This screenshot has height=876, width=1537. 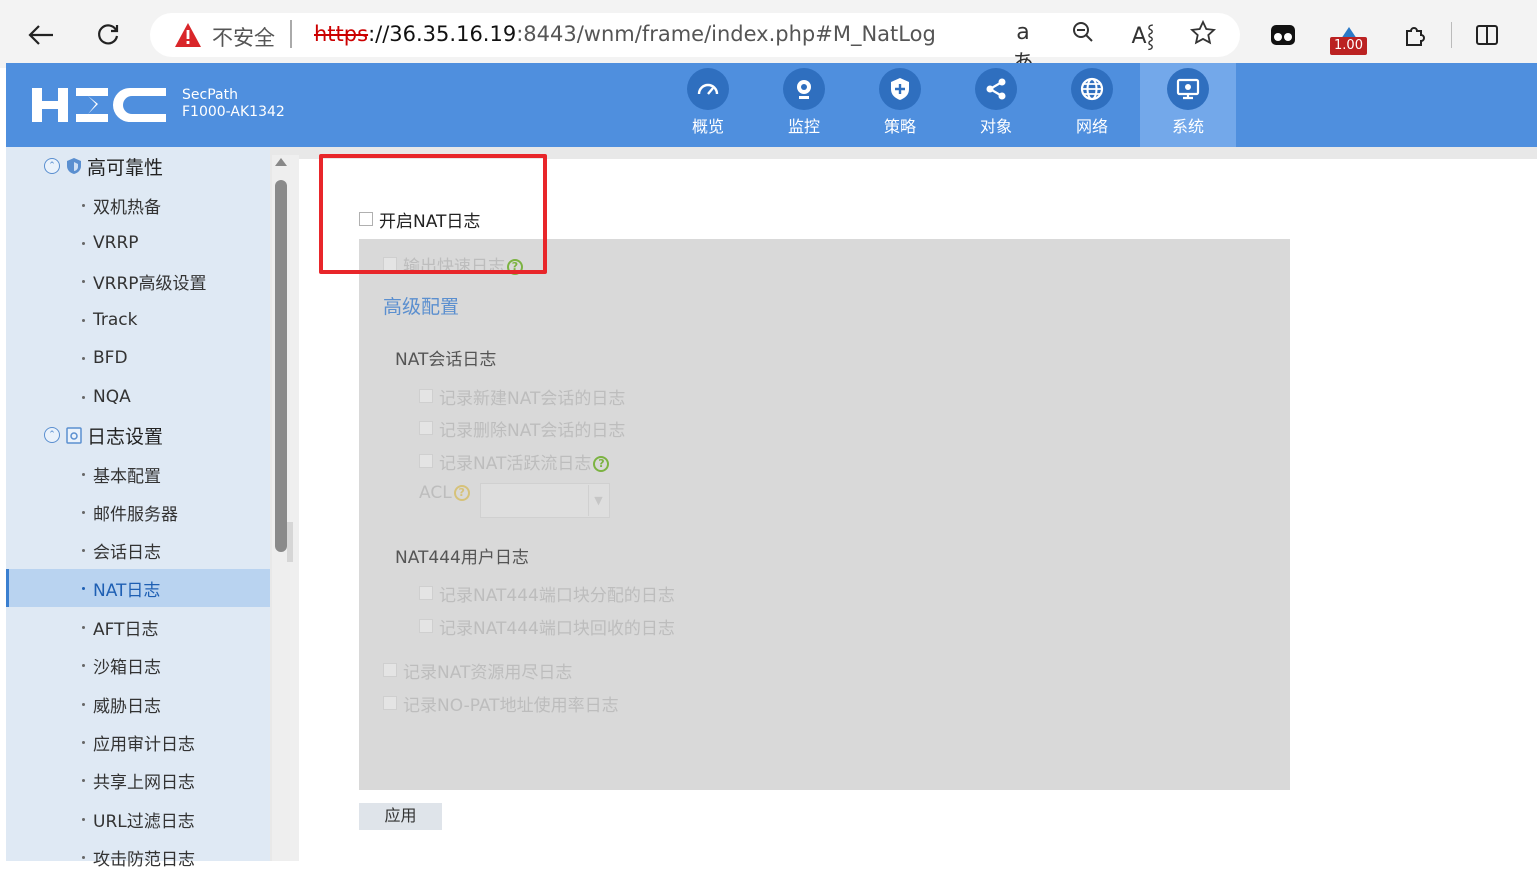 What do you see at coordinates (532, 431) in the screenshot?
I see `log-delete-session-label: 记录删除NAT会话的日志` at bounding box center [532, 431].